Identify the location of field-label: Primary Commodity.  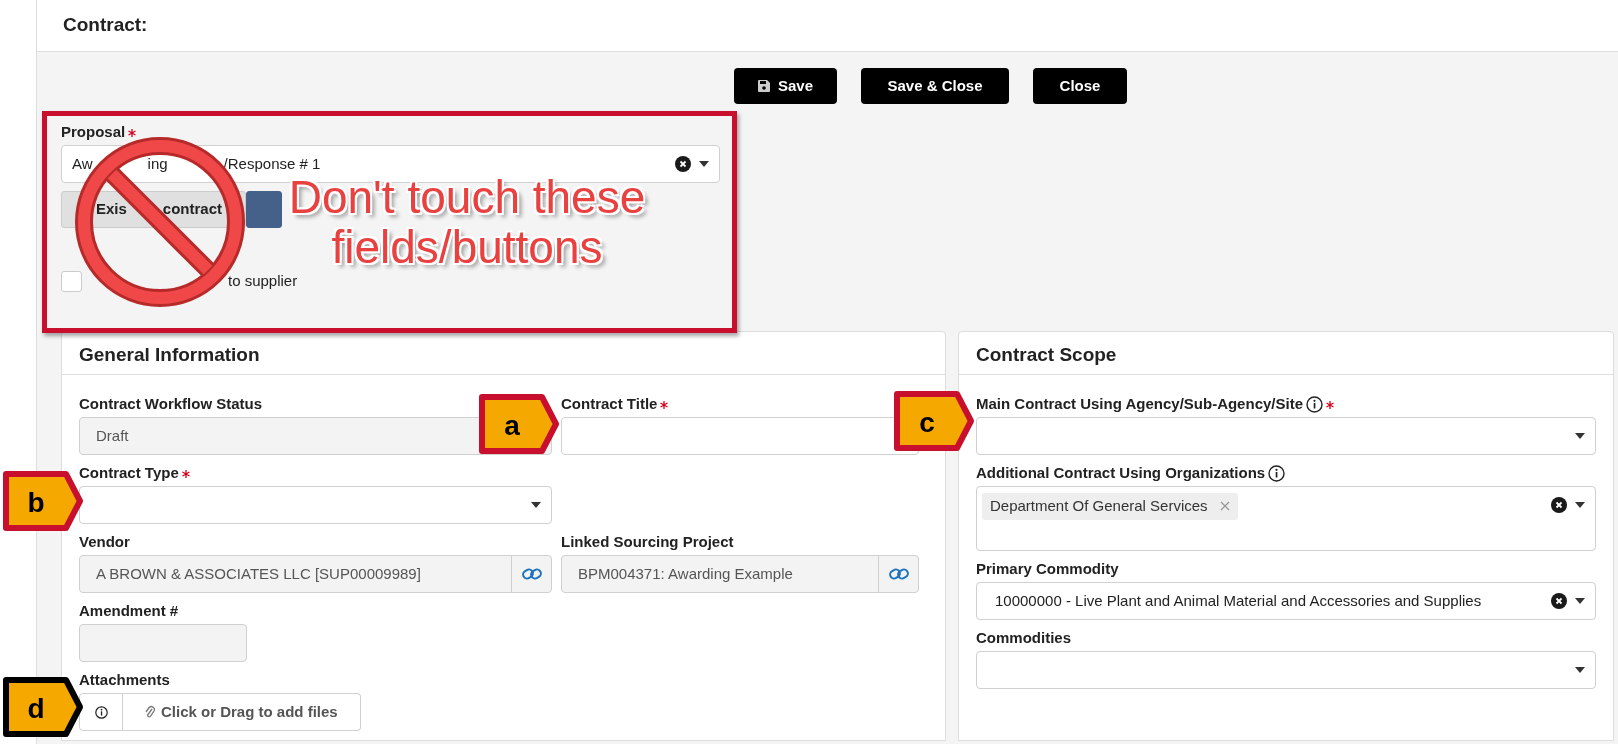
(1047, 569).